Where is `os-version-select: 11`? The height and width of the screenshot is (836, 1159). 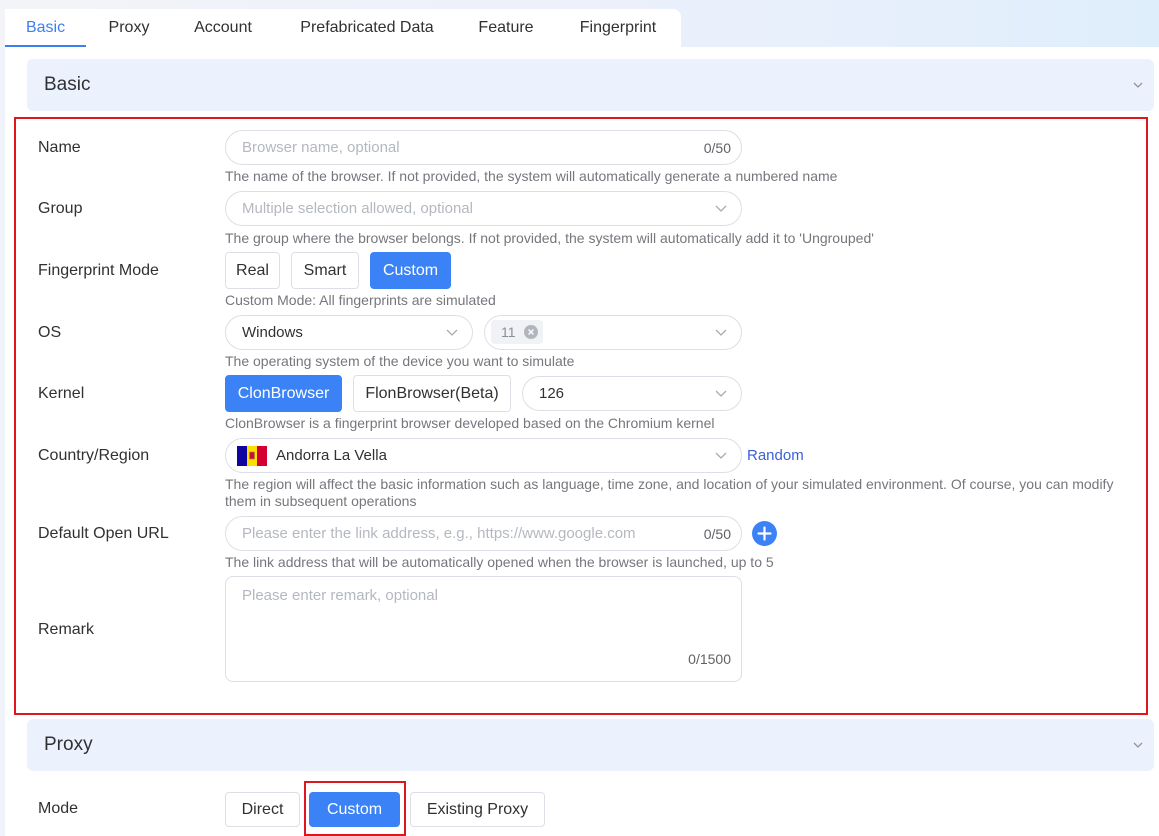 os-version-select: 11 is located at coordinates (613, 332).